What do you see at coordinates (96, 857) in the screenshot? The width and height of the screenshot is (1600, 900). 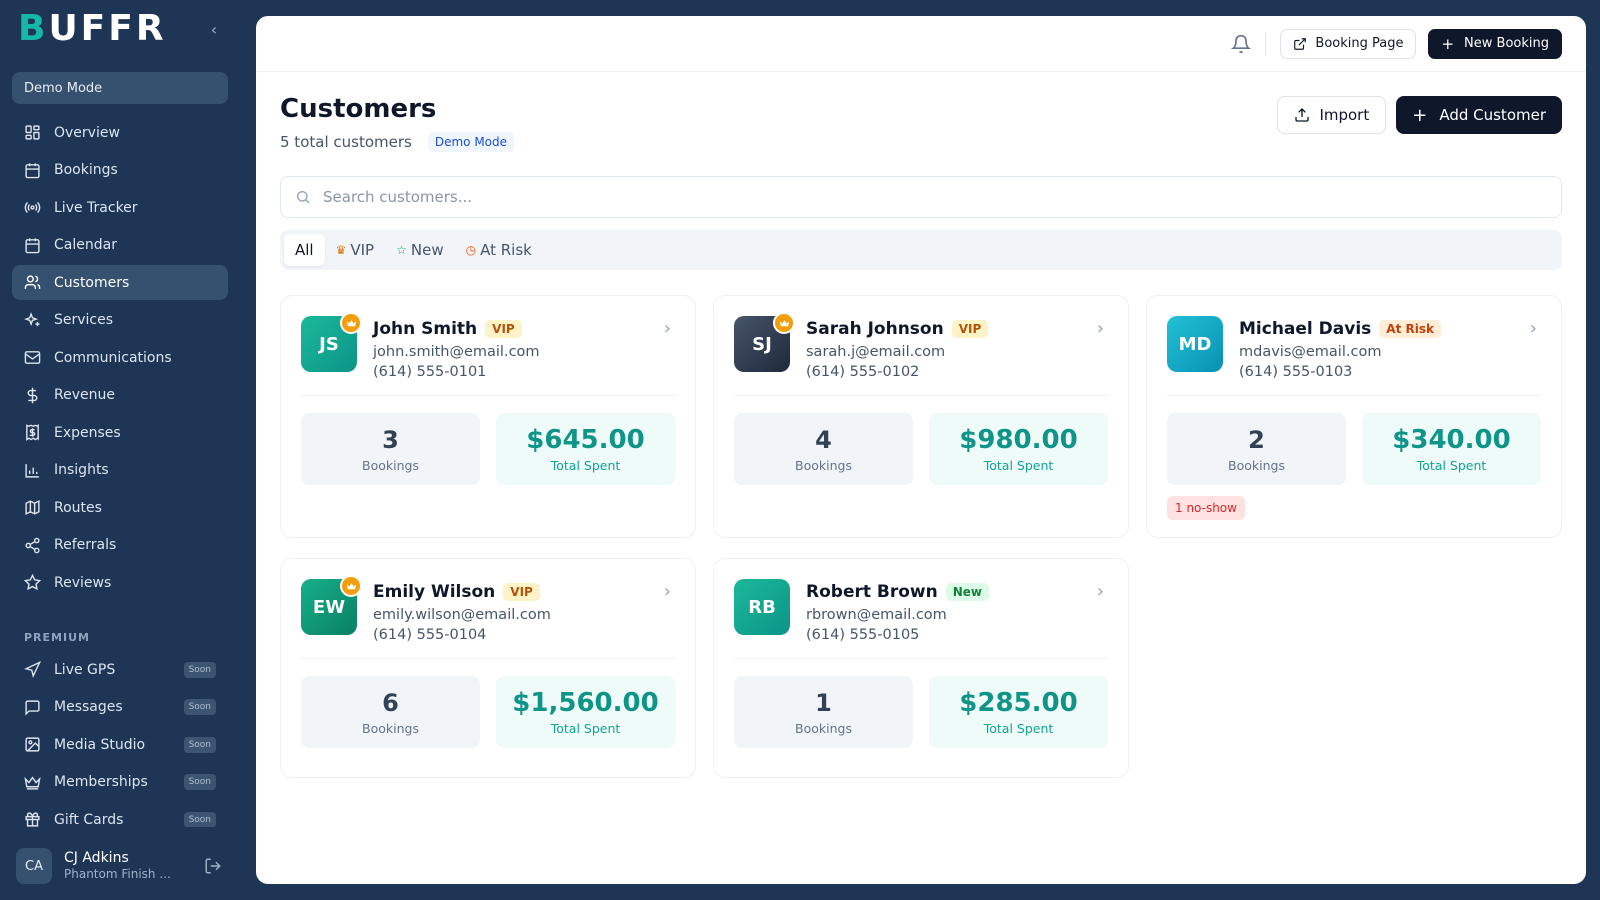 I see `user-name: CJ Adkins` at bounding box center [96, 857].